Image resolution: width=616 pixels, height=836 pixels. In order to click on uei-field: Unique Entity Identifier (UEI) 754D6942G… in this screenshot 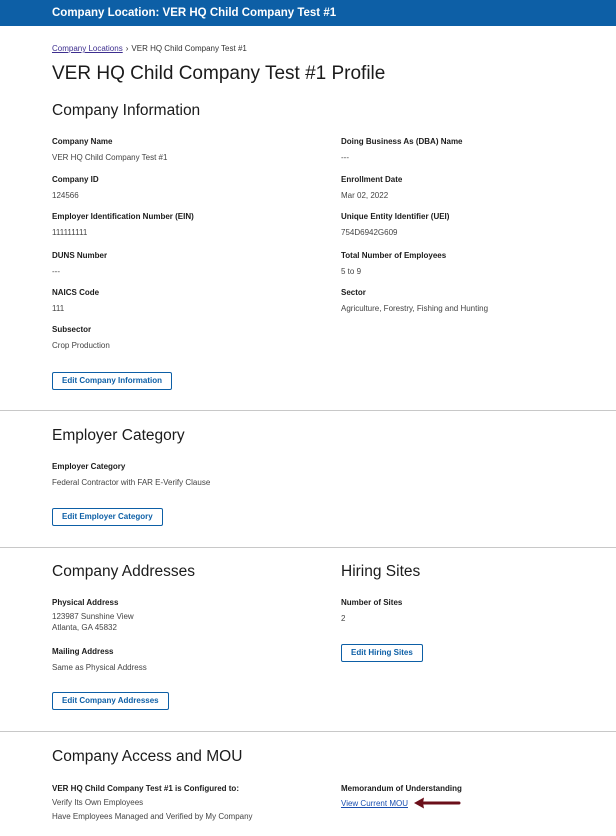, I will do `click(395, 225)`.